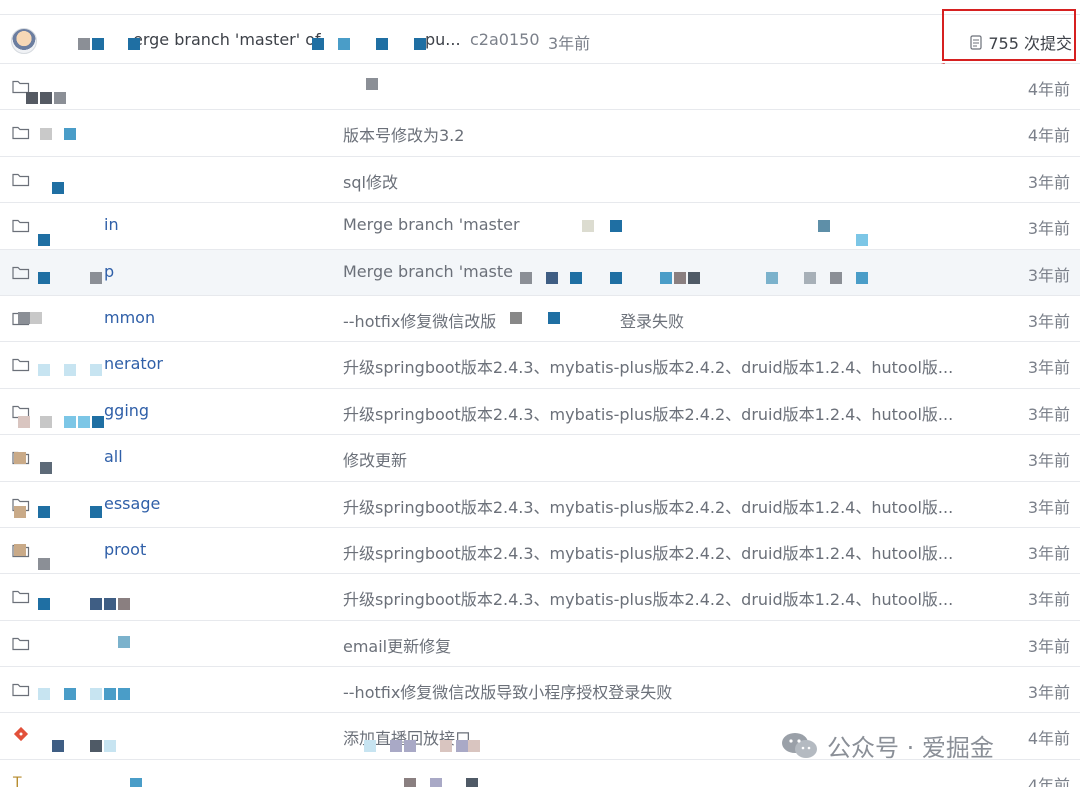 This screenshot has height=787, width=1080. What do you see at coordinates (24, 41) in the screenshot?
I see `author-avatar` at bounding box center [24, 41].